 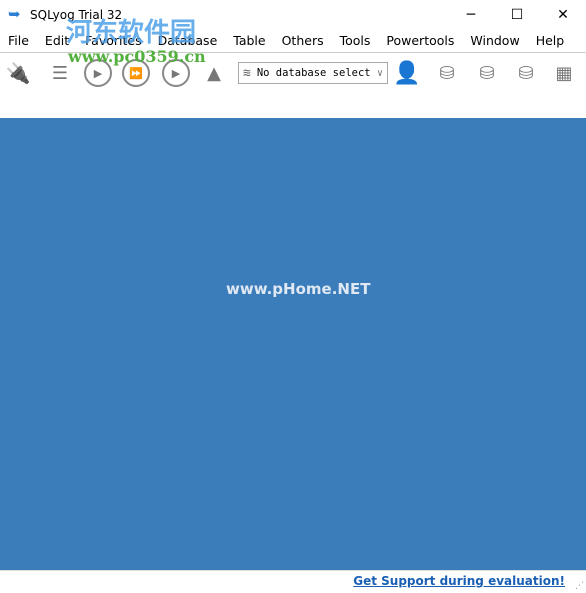 I want to click on close-button: ✕, so click(x=563, y=15).